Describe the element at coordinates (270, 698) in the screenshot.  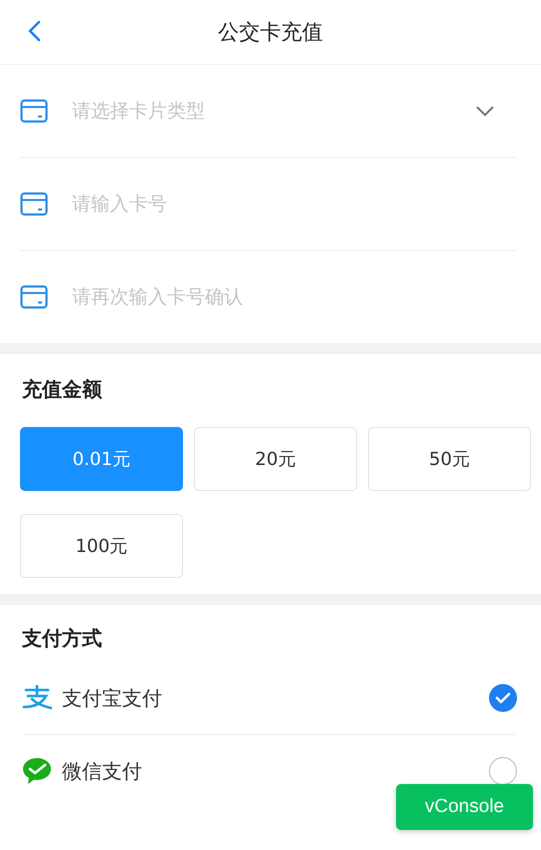
I see `payment-method-label: 支付宝支付` at that location.